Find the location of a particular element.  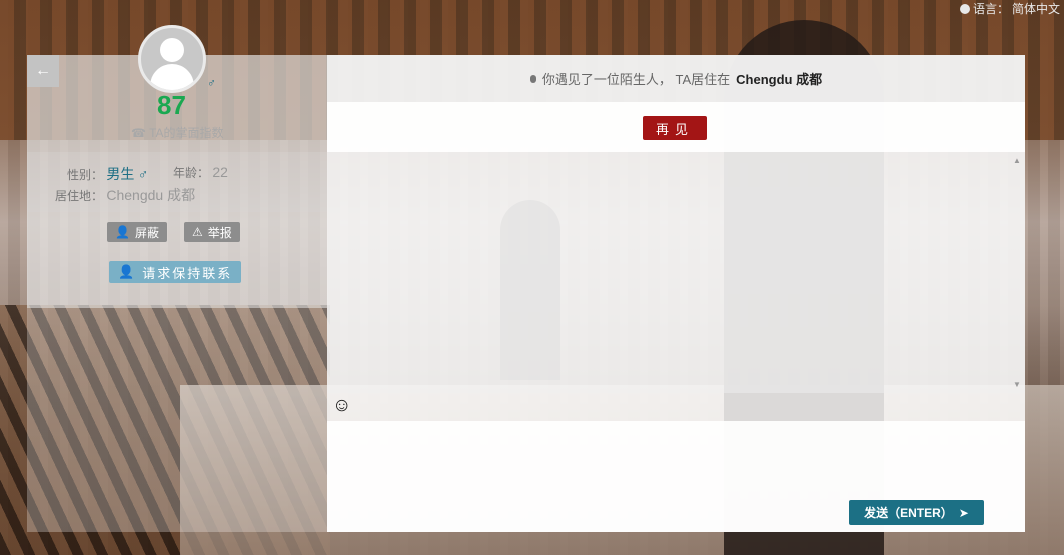

location-label: 居住地： is located at coordinates (79, 196).